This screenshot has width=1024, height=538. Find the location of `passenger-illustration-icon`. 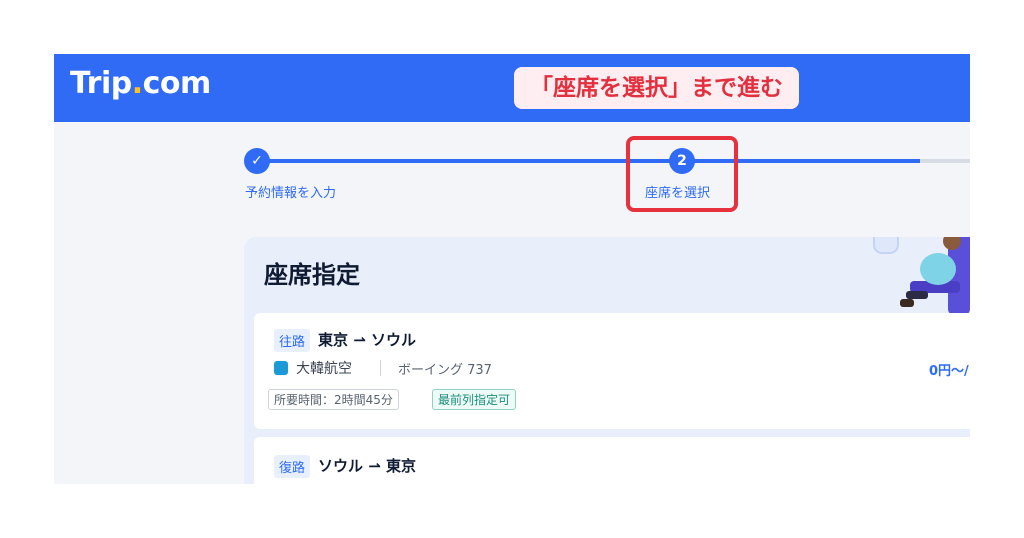

passenger-illustration-icon is located at coordinates (921, 276).